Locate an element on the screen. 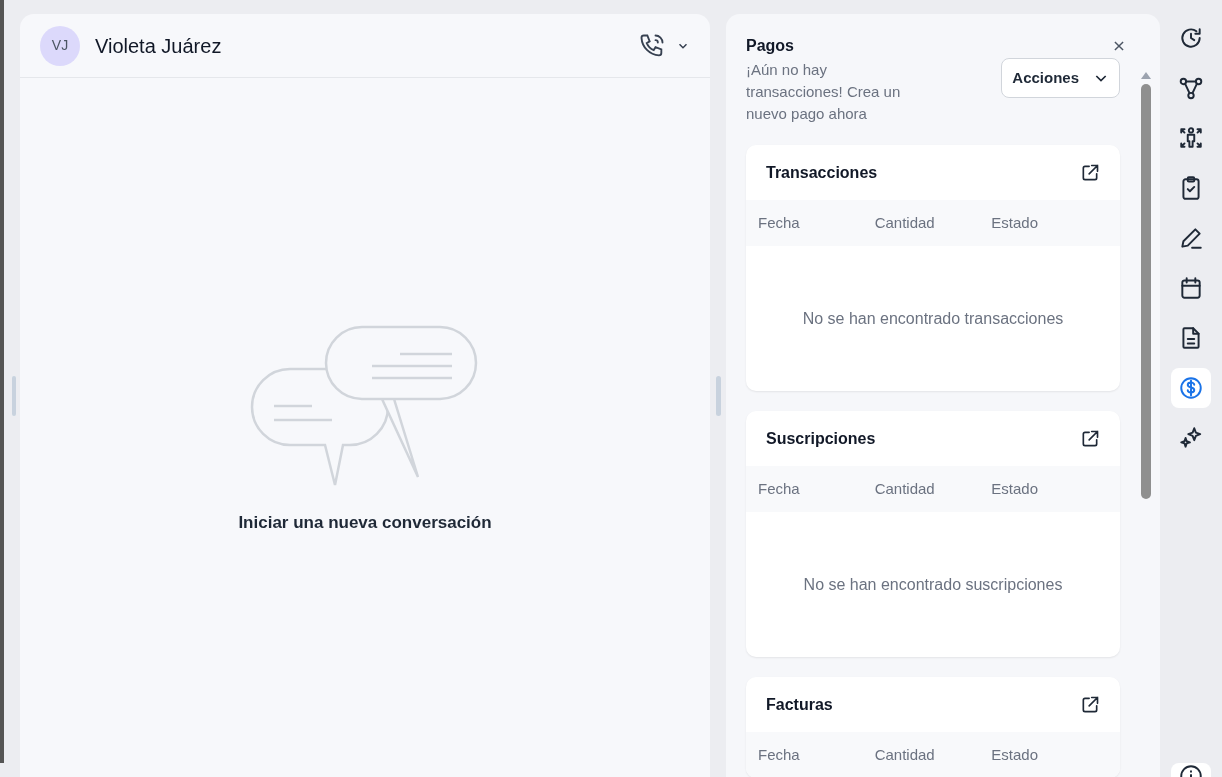 Image resolution: width=1222 pixels, height=777 pixels. card-title: Transacciones is located at coordinates (822, 172).